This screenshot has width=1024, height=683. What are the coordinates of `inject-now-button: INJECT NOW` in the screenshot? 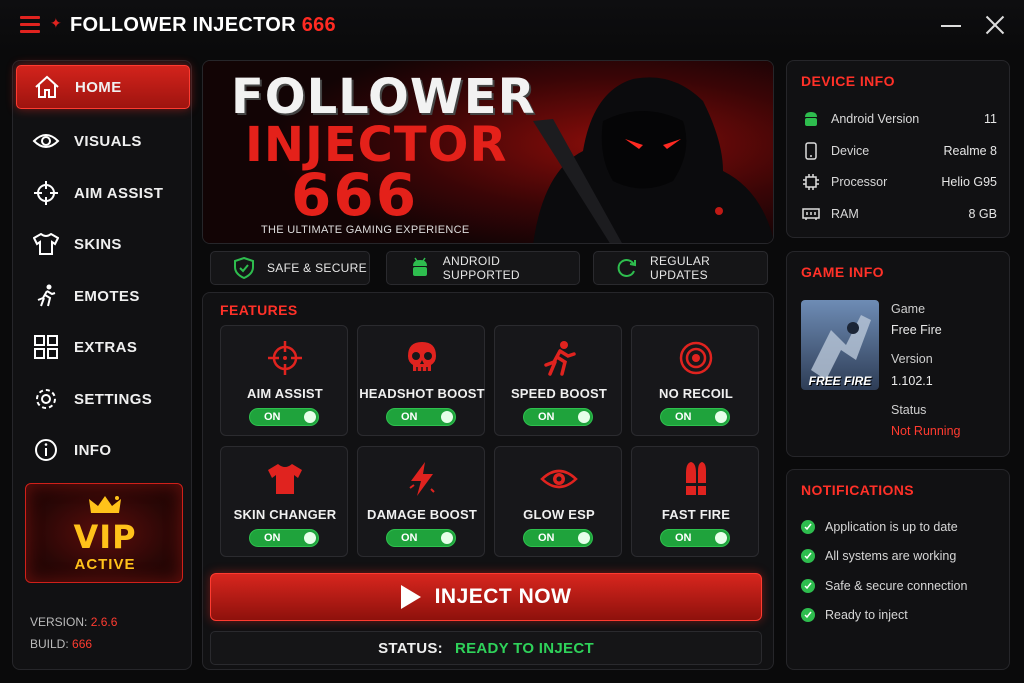 It's located at (486, 597).